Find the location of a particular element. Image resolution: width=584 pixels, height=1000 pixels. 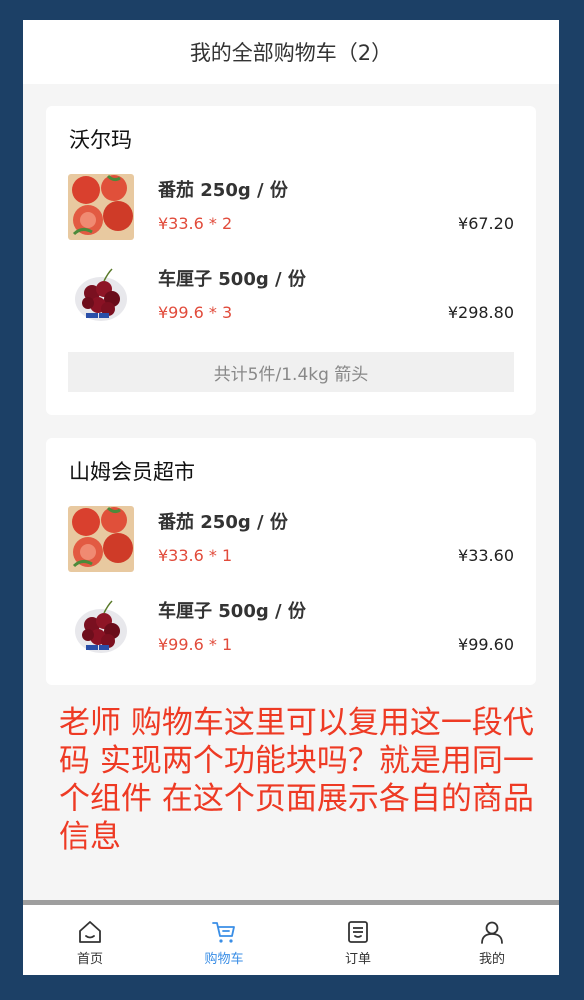

tab-label: 购物车 is located at coordinates (224, 959).